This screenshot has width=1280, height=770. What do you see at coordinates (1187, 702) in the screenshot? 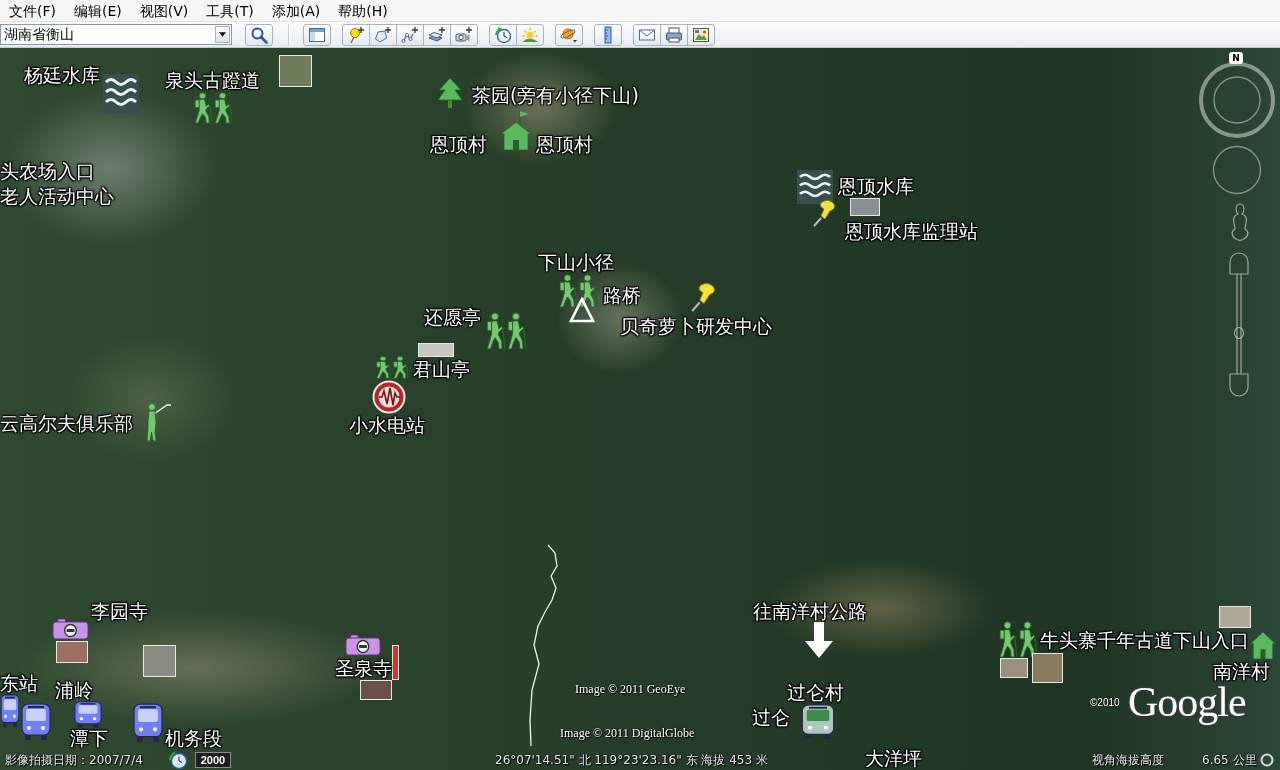
I see `google-logo: Google` at bounding box center [1187, 702].